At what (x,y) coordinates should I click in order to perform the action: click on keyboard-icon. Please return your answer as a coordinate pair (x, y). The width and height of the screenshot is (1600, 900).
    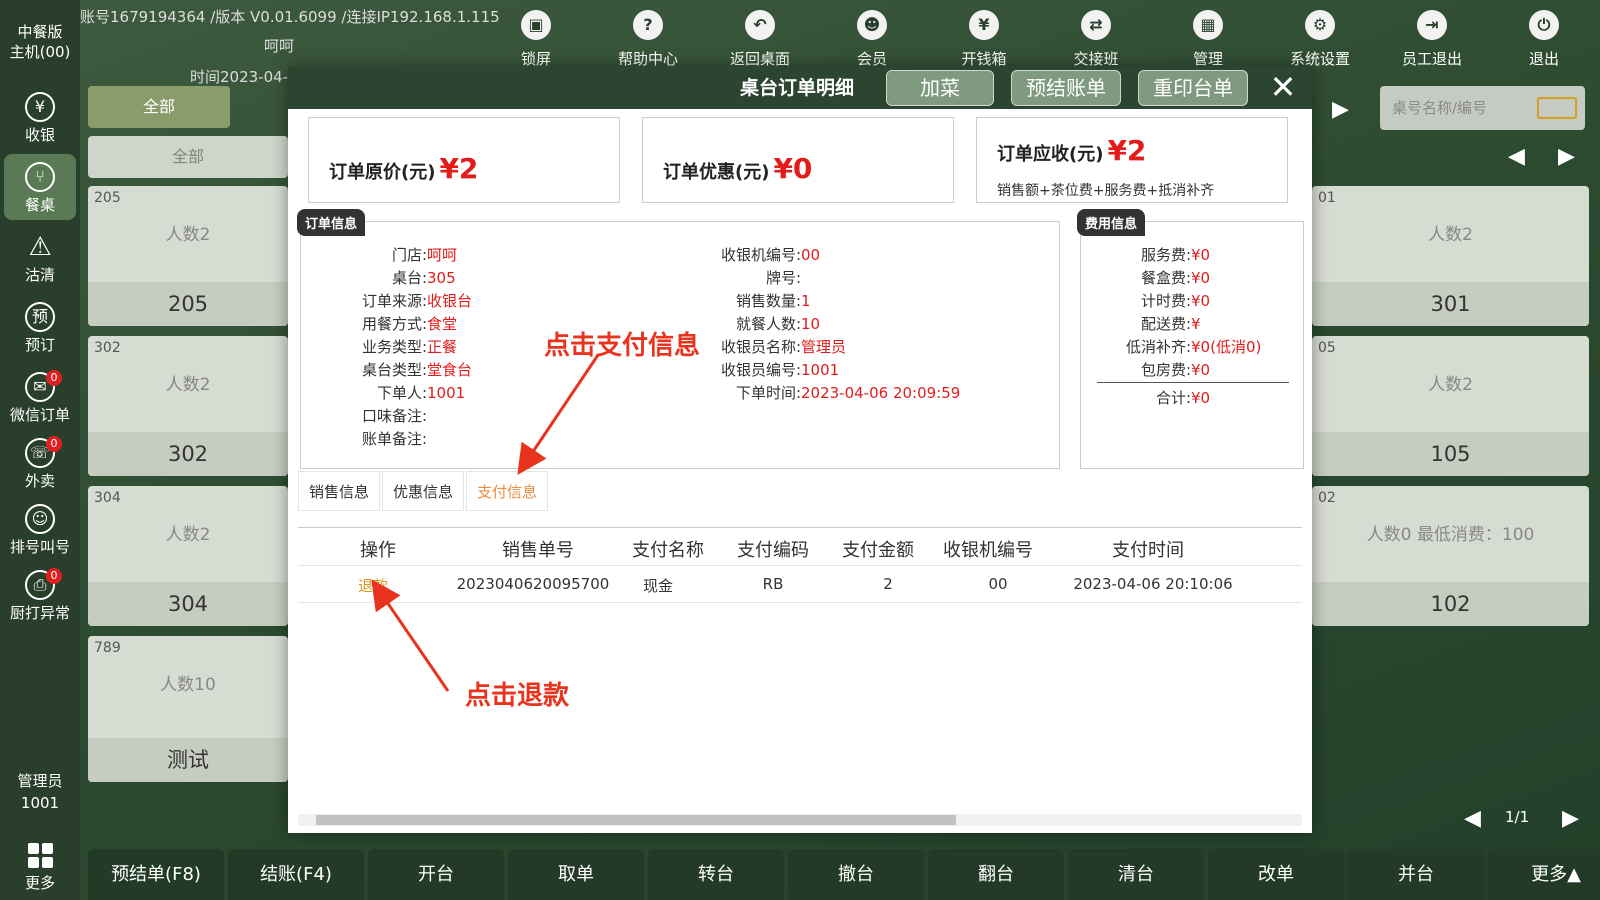
    Looking at the image, I should click on (1557, 108).